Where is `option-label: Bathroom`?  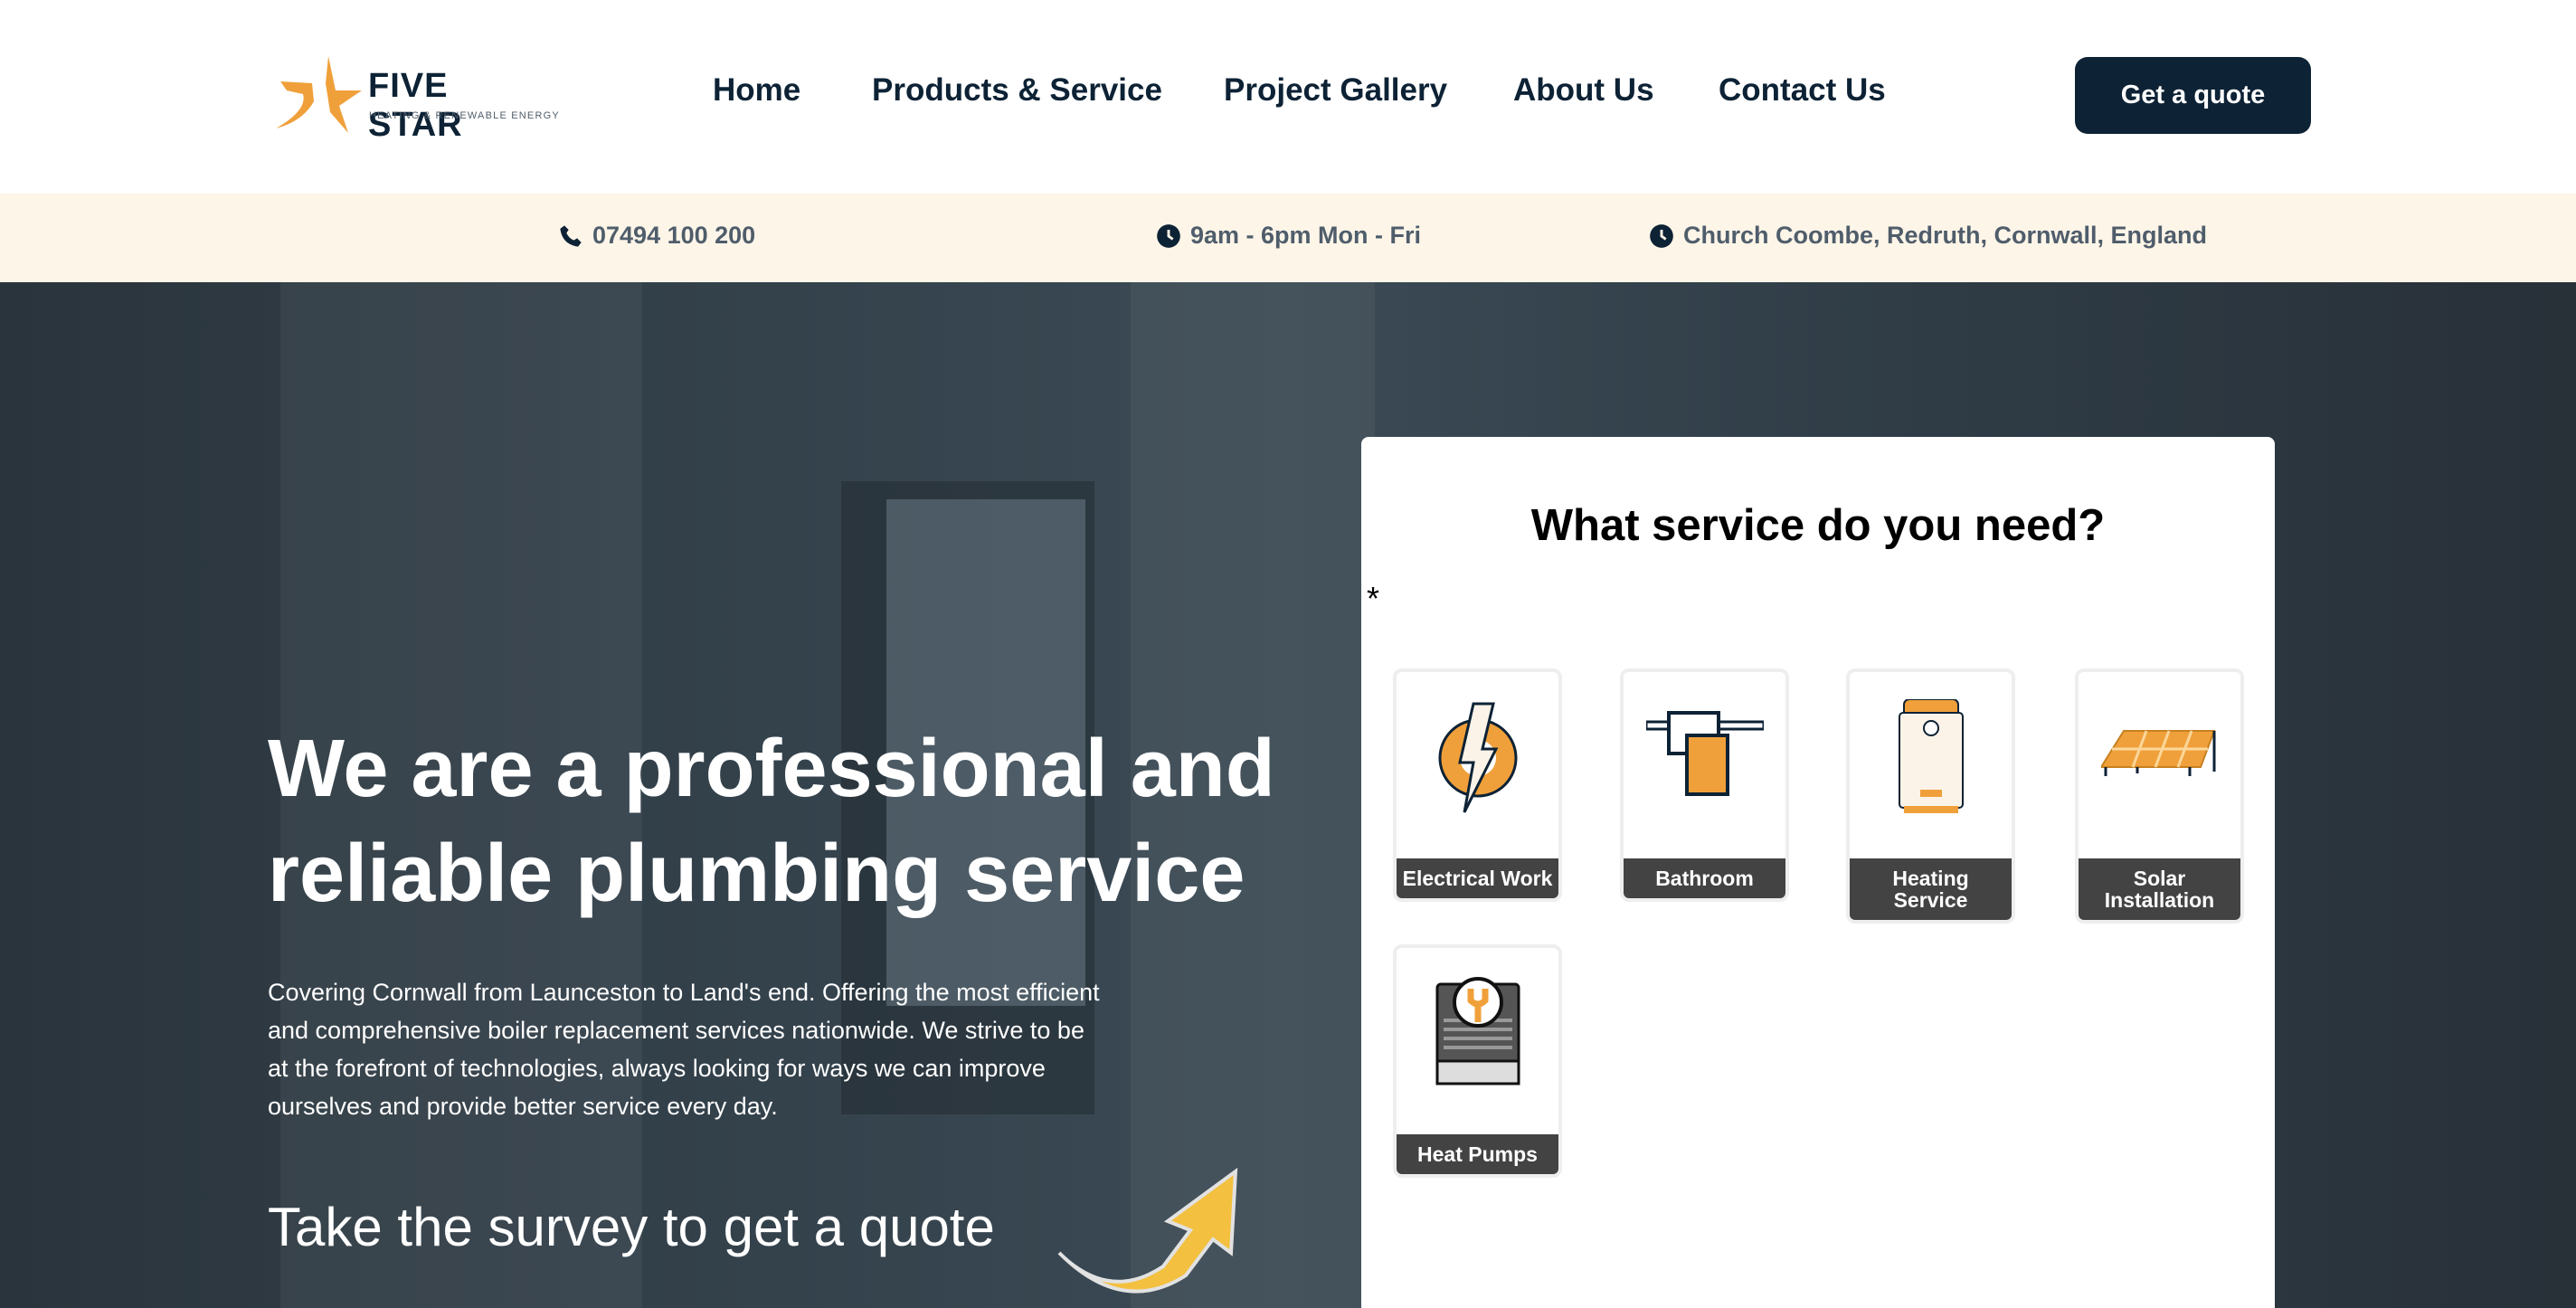 option-label: Bathroom is located at coordinates (1705, 878).